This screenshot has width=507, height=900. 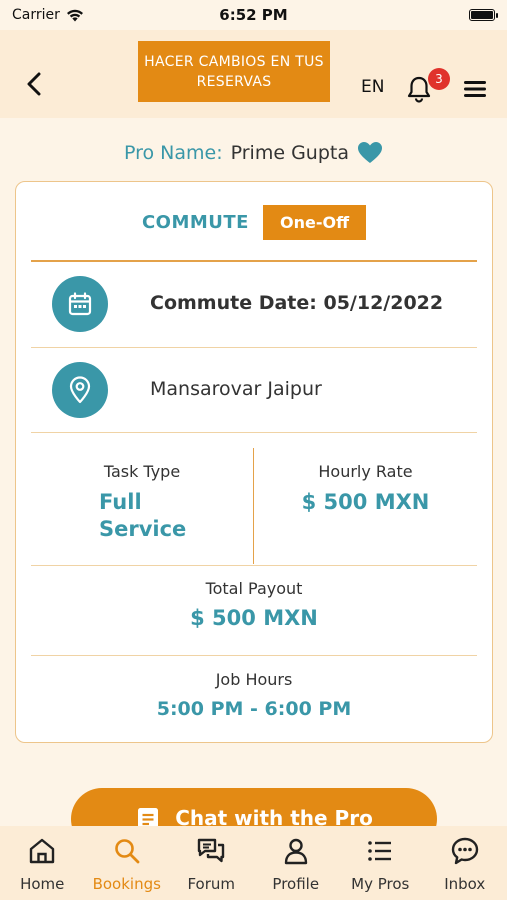 What do you see at coordinates (380, 851) in the screenshot?
I see `list-icon` at bounding box center [380, 851].